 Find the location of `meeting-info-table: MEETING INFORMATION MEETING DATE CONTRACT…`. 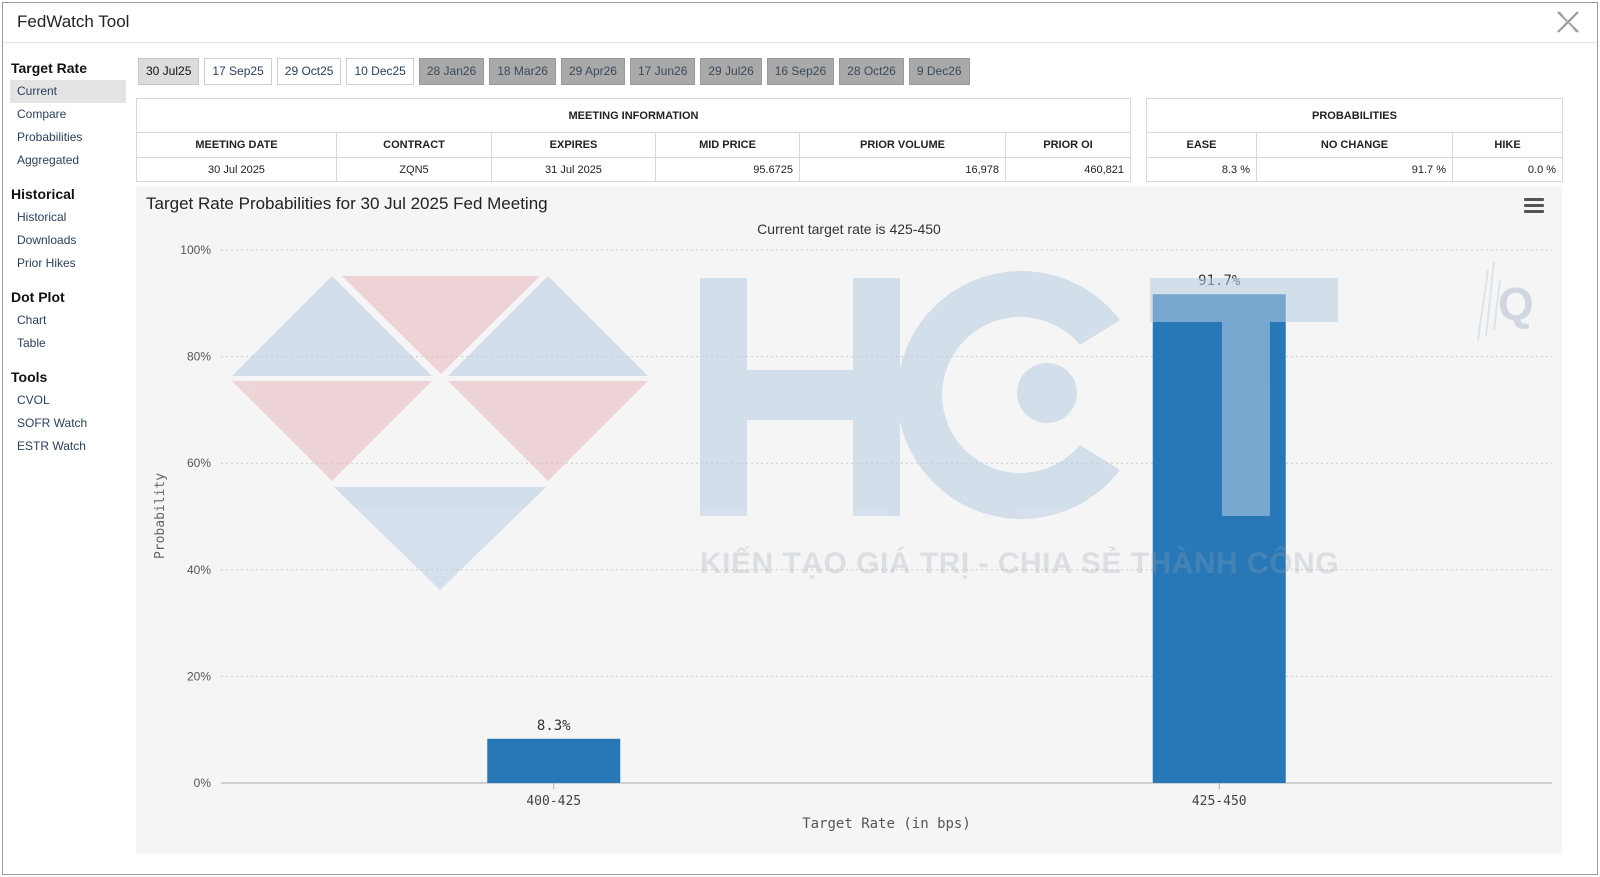

meeting-info-table: MEETING INFORMATION MEETING DATE CONTRACT… is located at coordinates (633, 140).